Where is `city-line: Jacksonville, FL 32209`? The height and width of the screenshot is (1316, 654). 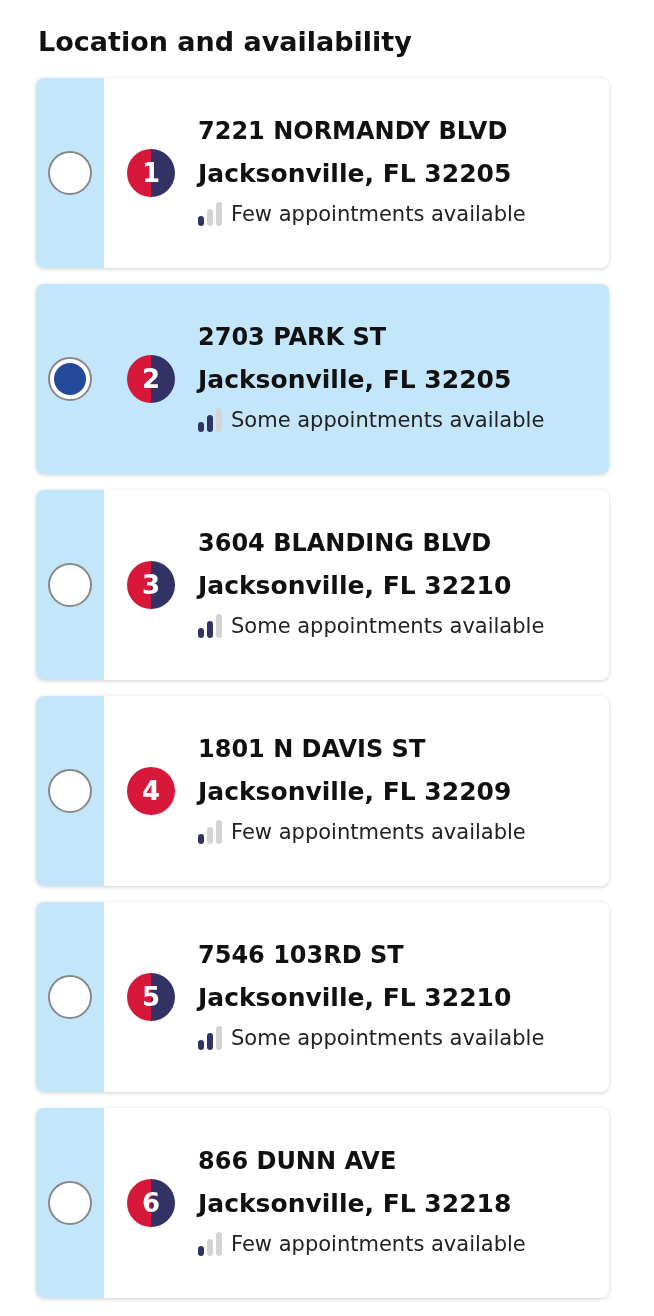 city-line: Jacksonville, FL 32209 is located at coordinates (355, 792).